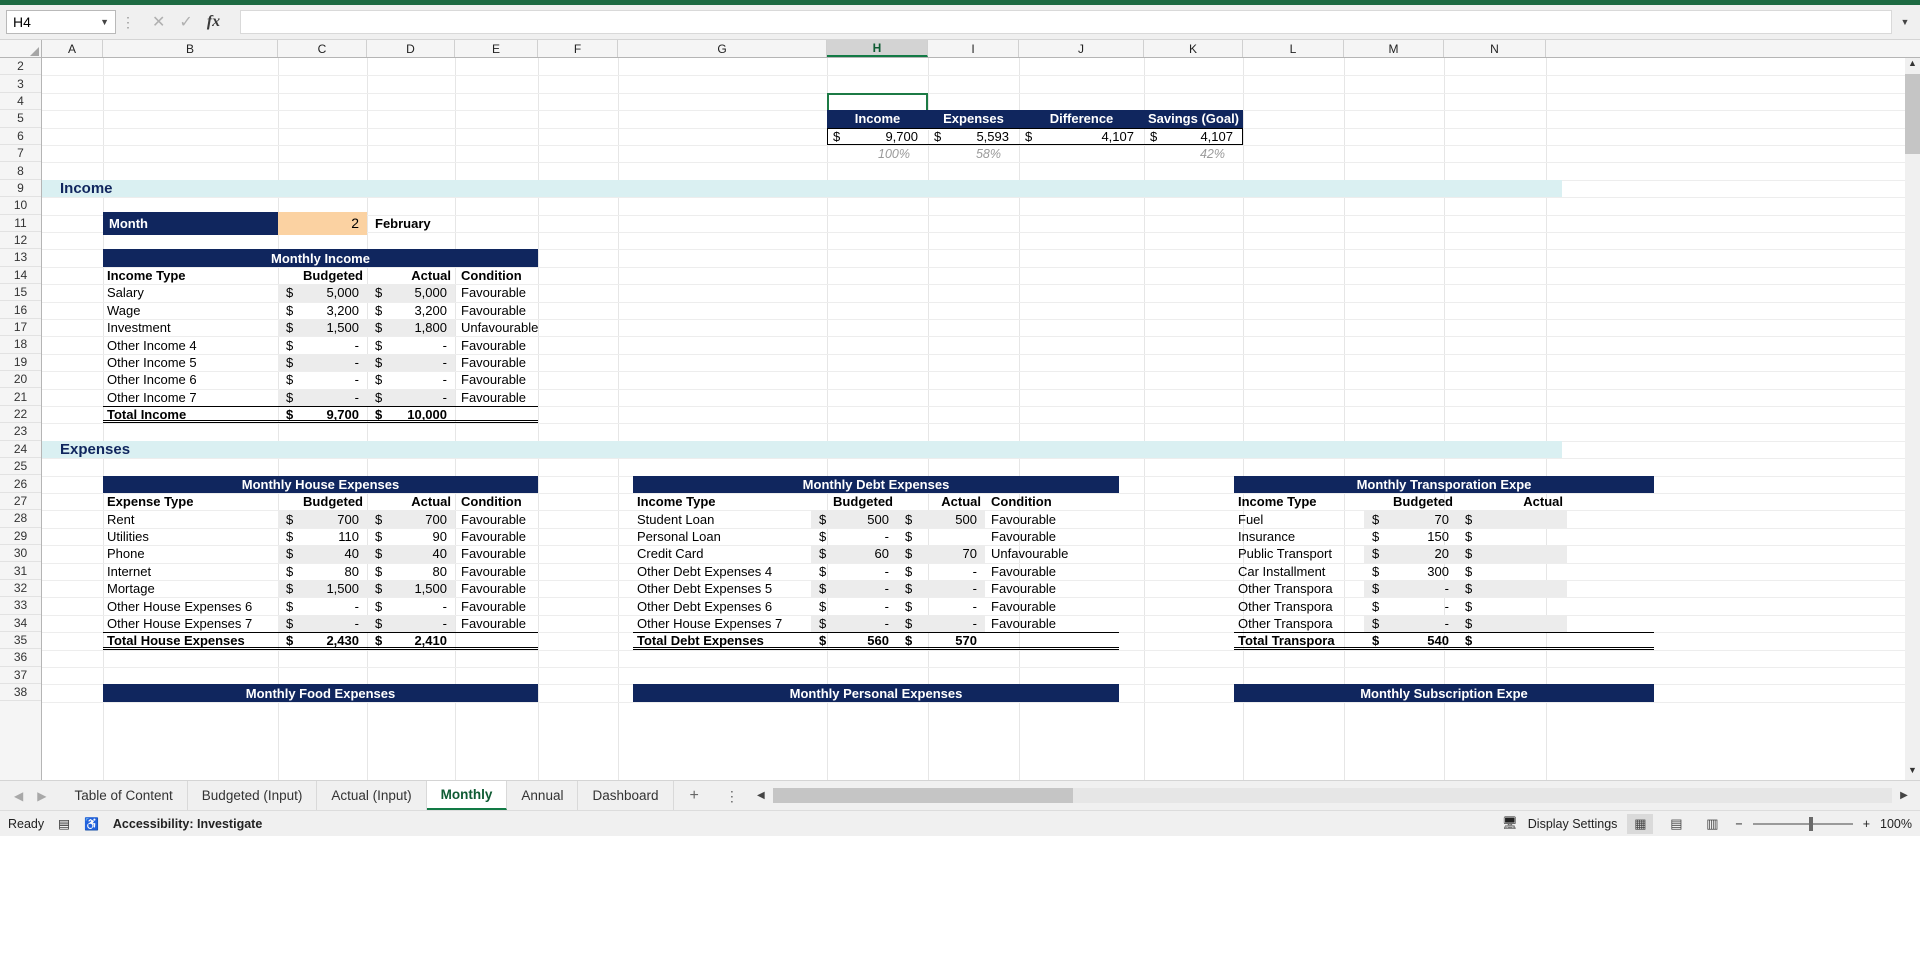 This screenshot has width=1920, height=966. What do you see at coordinates (20, 223) in the screenshot?
I see `row-header-11: 11` at bounding box center [20, 223].